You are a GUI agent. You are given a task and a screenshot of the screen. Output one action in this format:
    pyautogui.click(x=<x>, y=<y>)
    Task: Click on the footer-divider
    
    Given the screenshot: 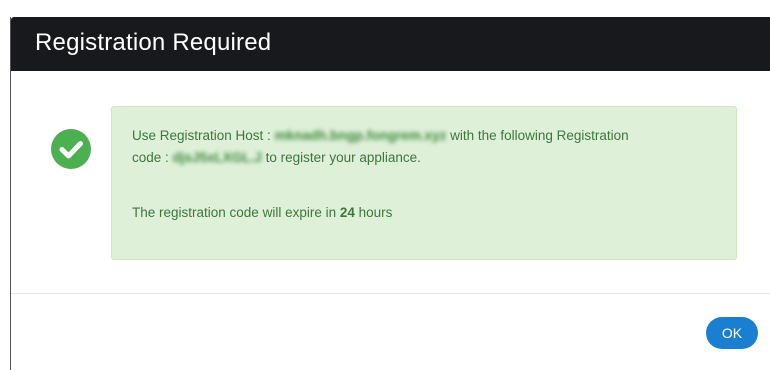 What is the action you would take?
    pyautogui.click(x=390, y=293)
    